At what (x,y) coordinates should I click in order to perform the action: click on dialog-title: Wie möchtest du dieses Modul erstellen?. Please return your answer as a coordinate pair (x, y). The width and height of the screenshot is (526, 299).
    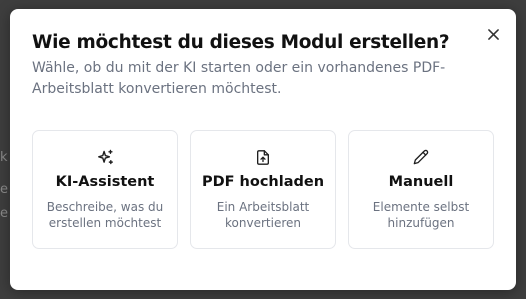
    Looking at the image, I should click on (241, 42).